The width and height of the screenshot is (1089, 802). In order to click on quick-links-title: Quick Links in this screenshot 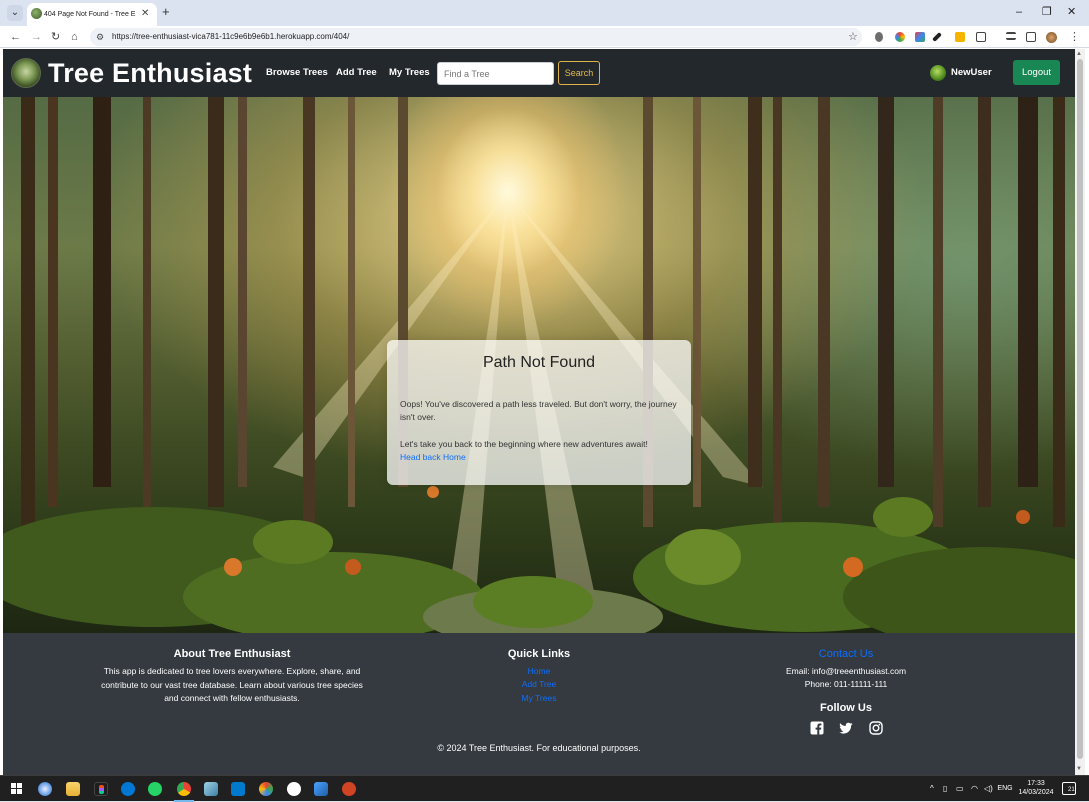, I will do `click(539, 654)`.